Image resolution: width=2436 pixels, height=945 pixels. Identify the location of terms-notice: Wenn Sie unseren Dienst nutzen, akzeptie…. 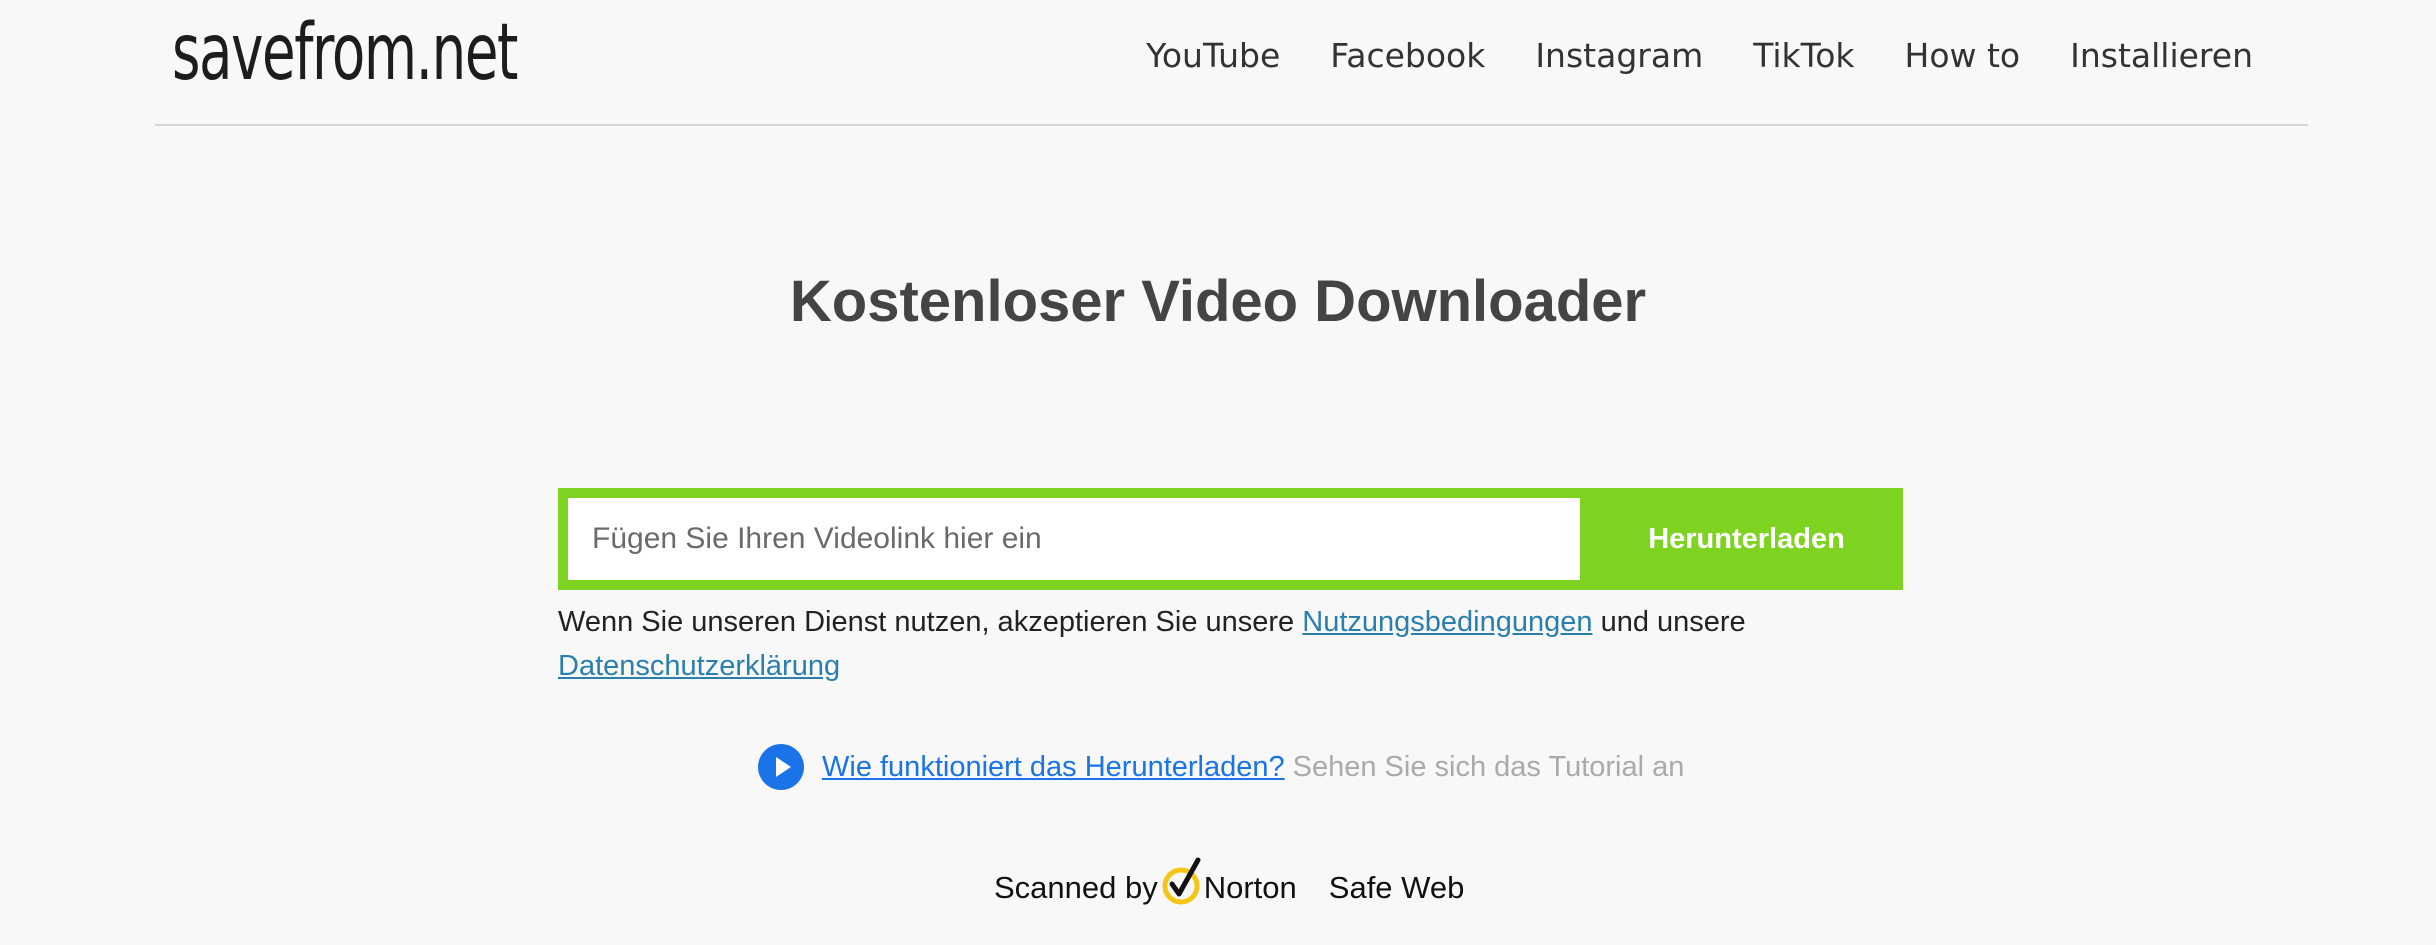
(1230, 644).